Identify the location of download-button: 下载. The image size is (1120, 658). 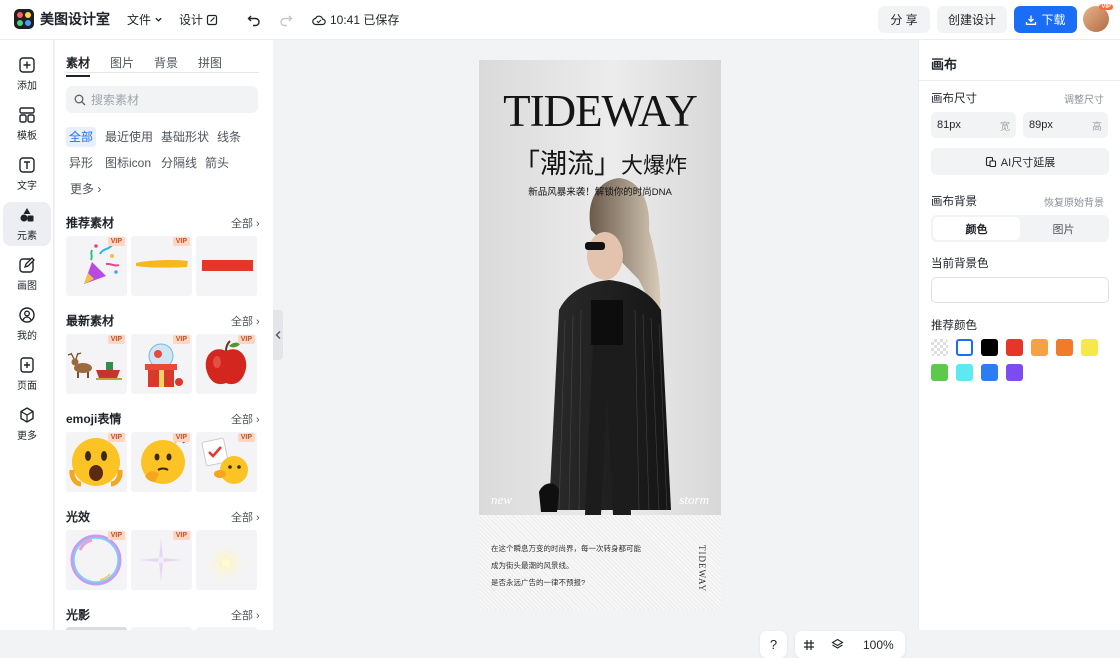
(1045, 19).